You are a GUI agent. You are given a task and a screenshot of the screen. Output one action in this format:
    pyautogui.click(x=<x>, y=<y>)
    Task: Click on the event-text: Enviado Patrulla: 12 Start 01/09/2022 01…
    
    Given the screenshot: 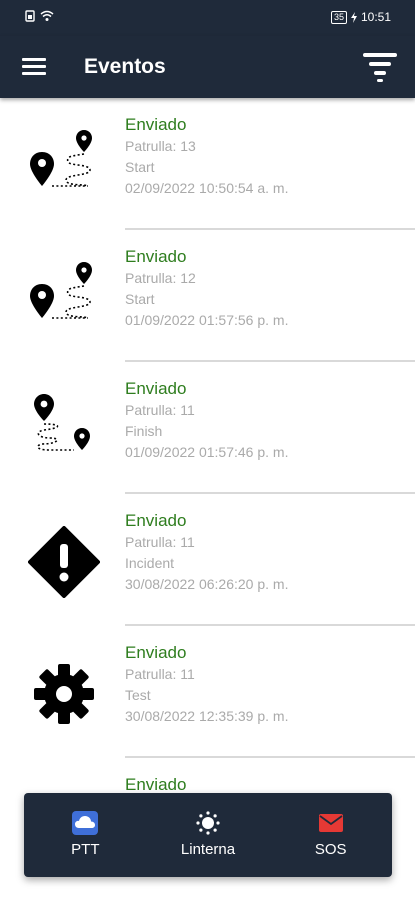 What is the action you would take?
    pyautogui.click(x=270, y=288)
    